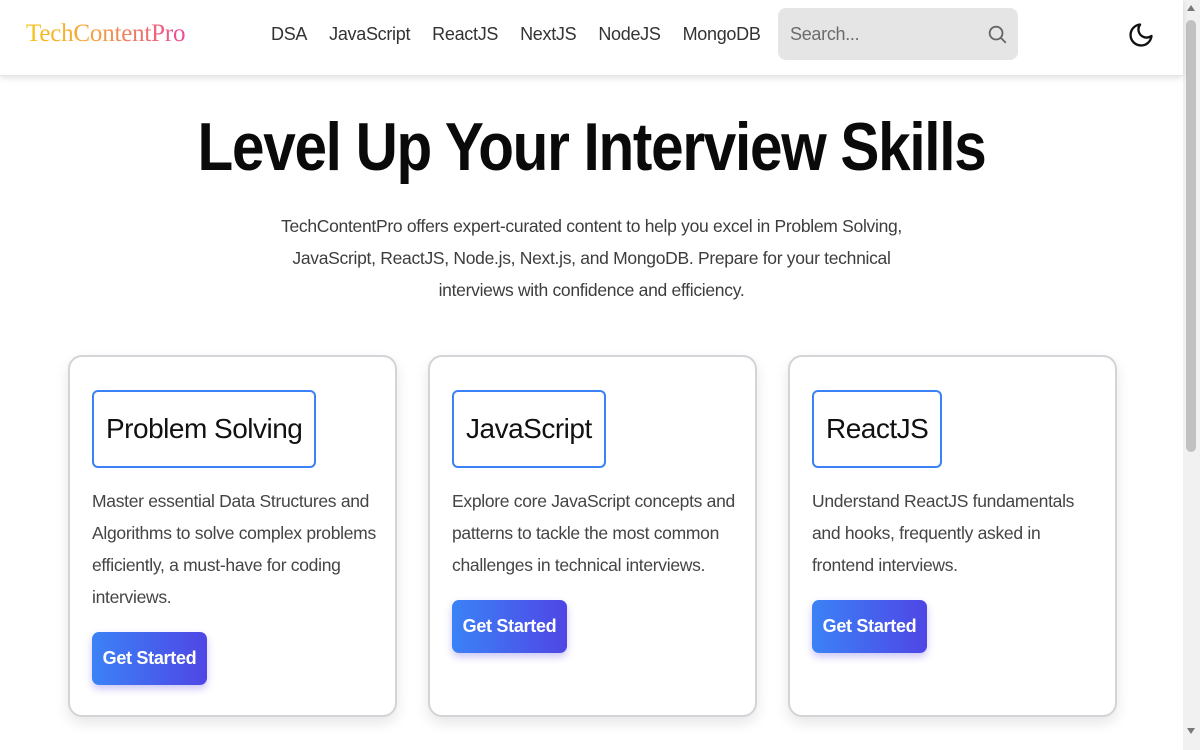 The image size is (1200, 750). I want to click on search-box, so click(898, 34).